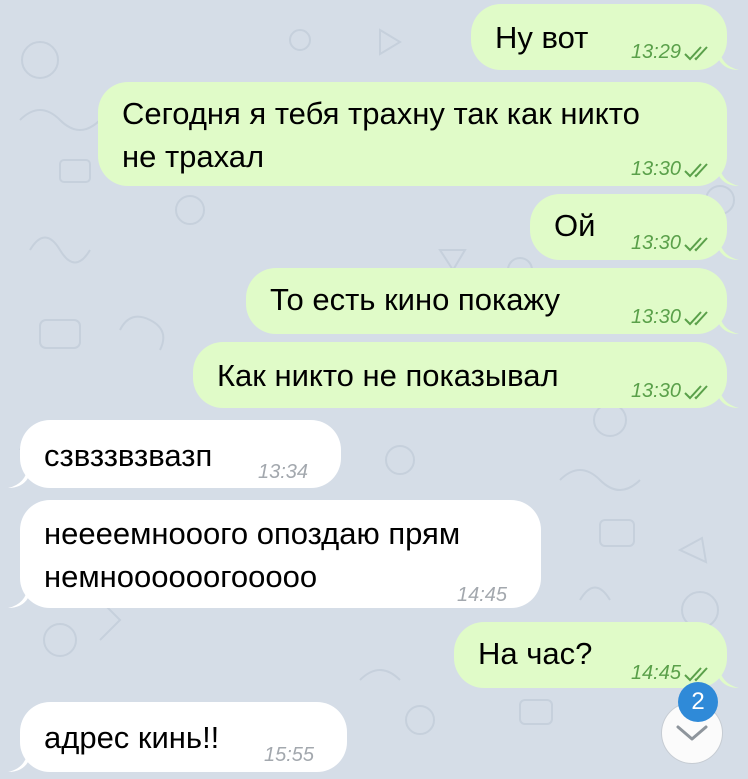 Image resolution: width=748 pixels, height=779 pixels. I want to click on message-time: 13:34, so click(283, 472).